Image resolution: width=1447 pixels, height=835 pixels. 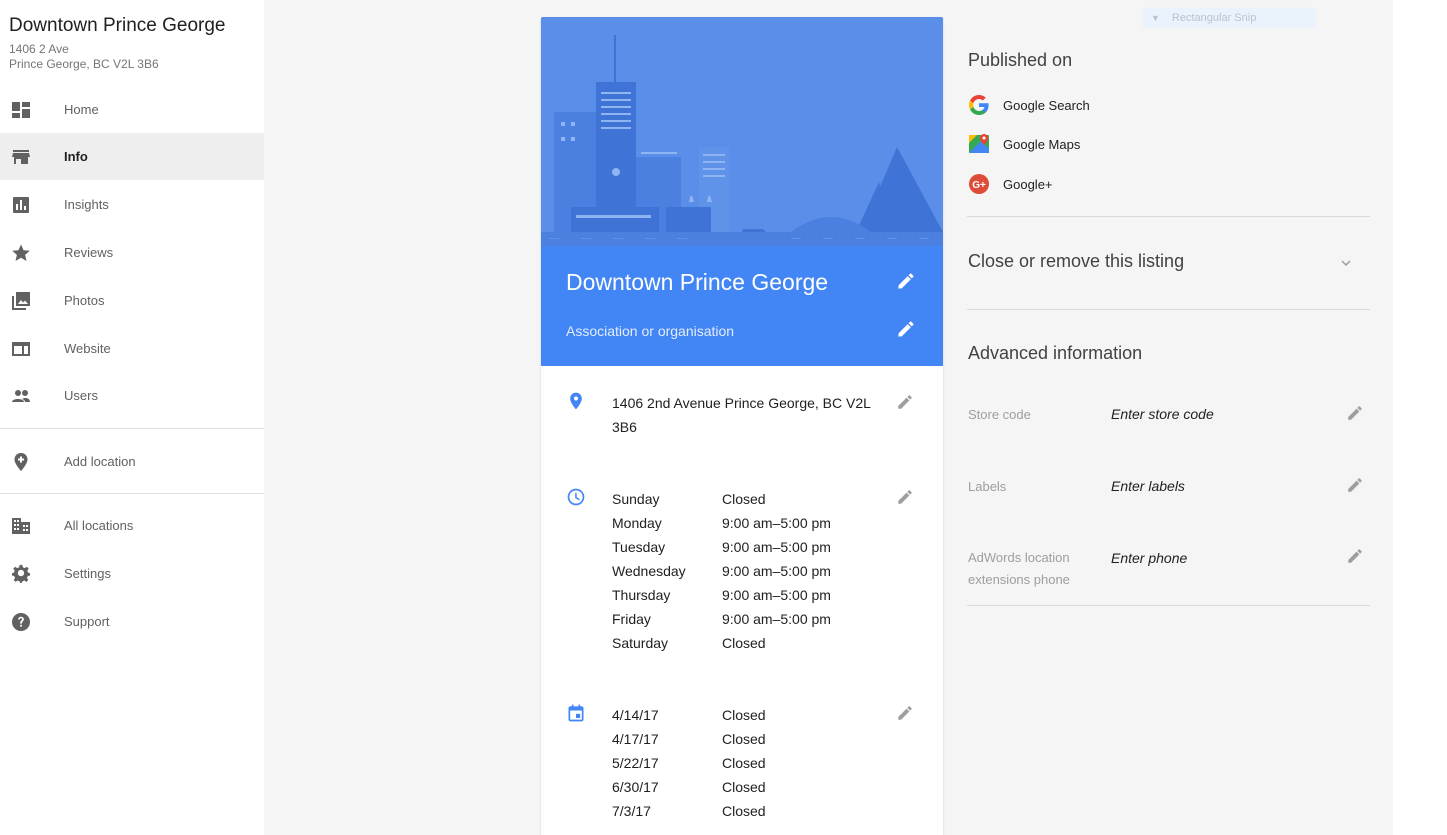 I want to click on published-label: Google+, so click(x=1028, y=184).